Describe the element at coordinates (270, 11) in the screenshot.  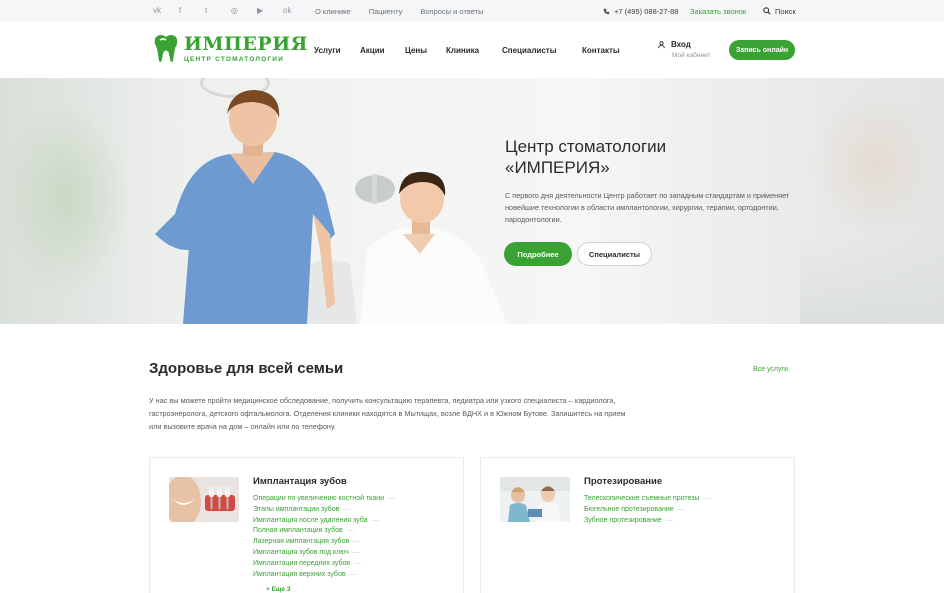
I see `youtube-icon: ▶` at that location.